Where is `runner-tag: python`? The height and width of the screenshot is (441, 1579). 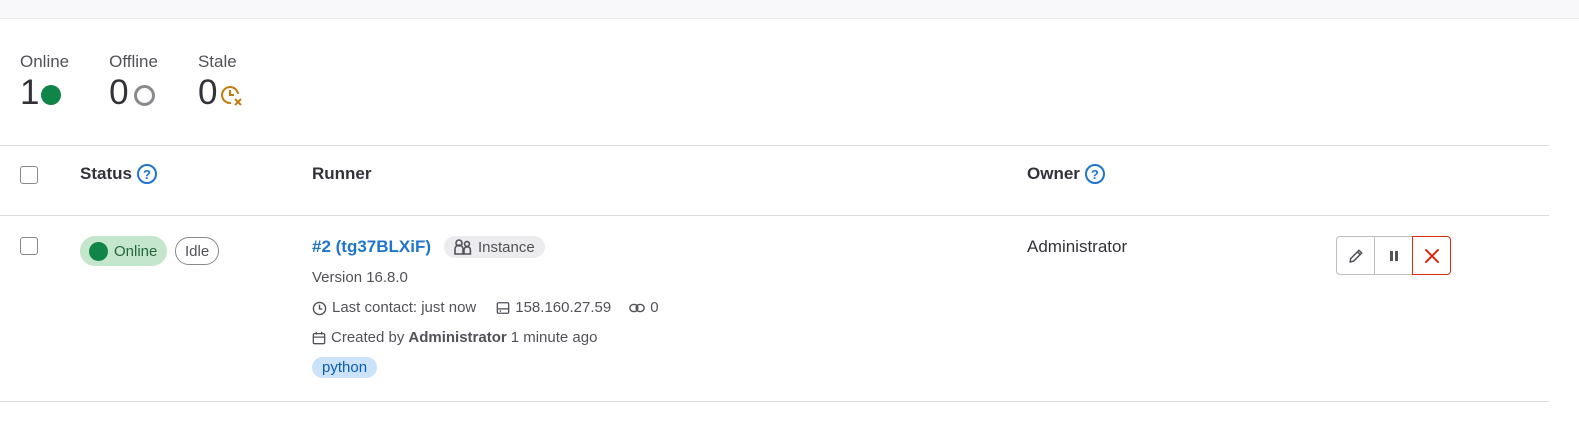 runner-tag: python is located at coordinates (345, 367).